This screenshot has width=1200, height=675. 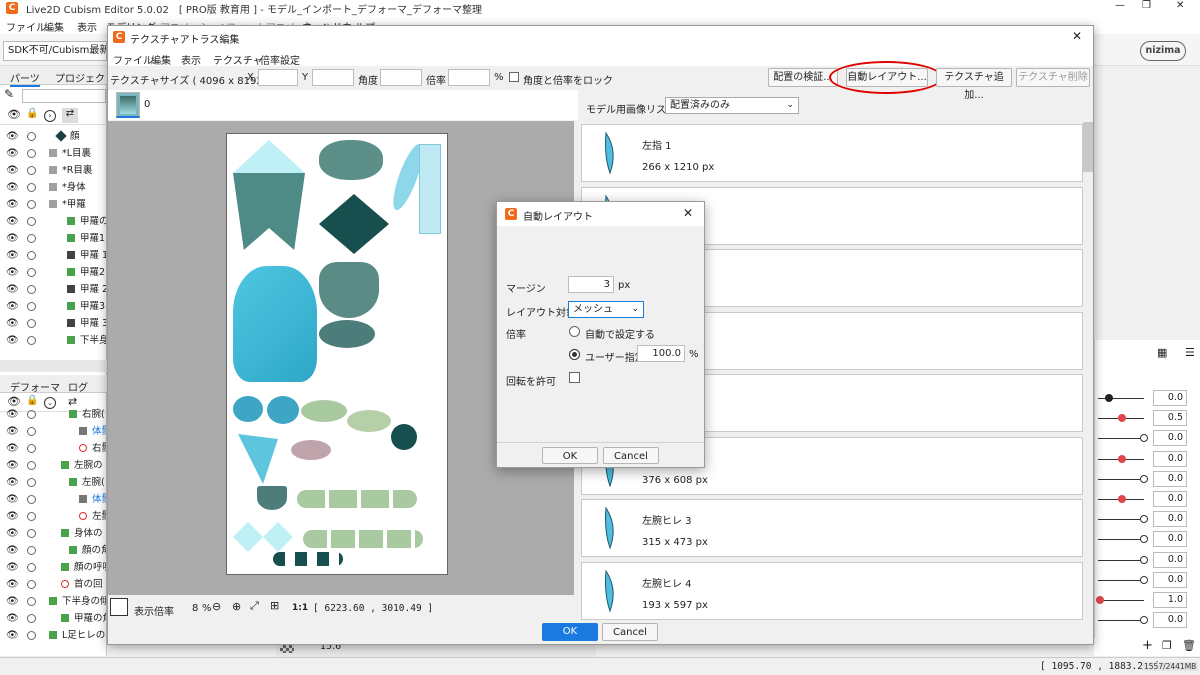 I want to click on copy-icon: ❐, so click(x=1167, y=645).